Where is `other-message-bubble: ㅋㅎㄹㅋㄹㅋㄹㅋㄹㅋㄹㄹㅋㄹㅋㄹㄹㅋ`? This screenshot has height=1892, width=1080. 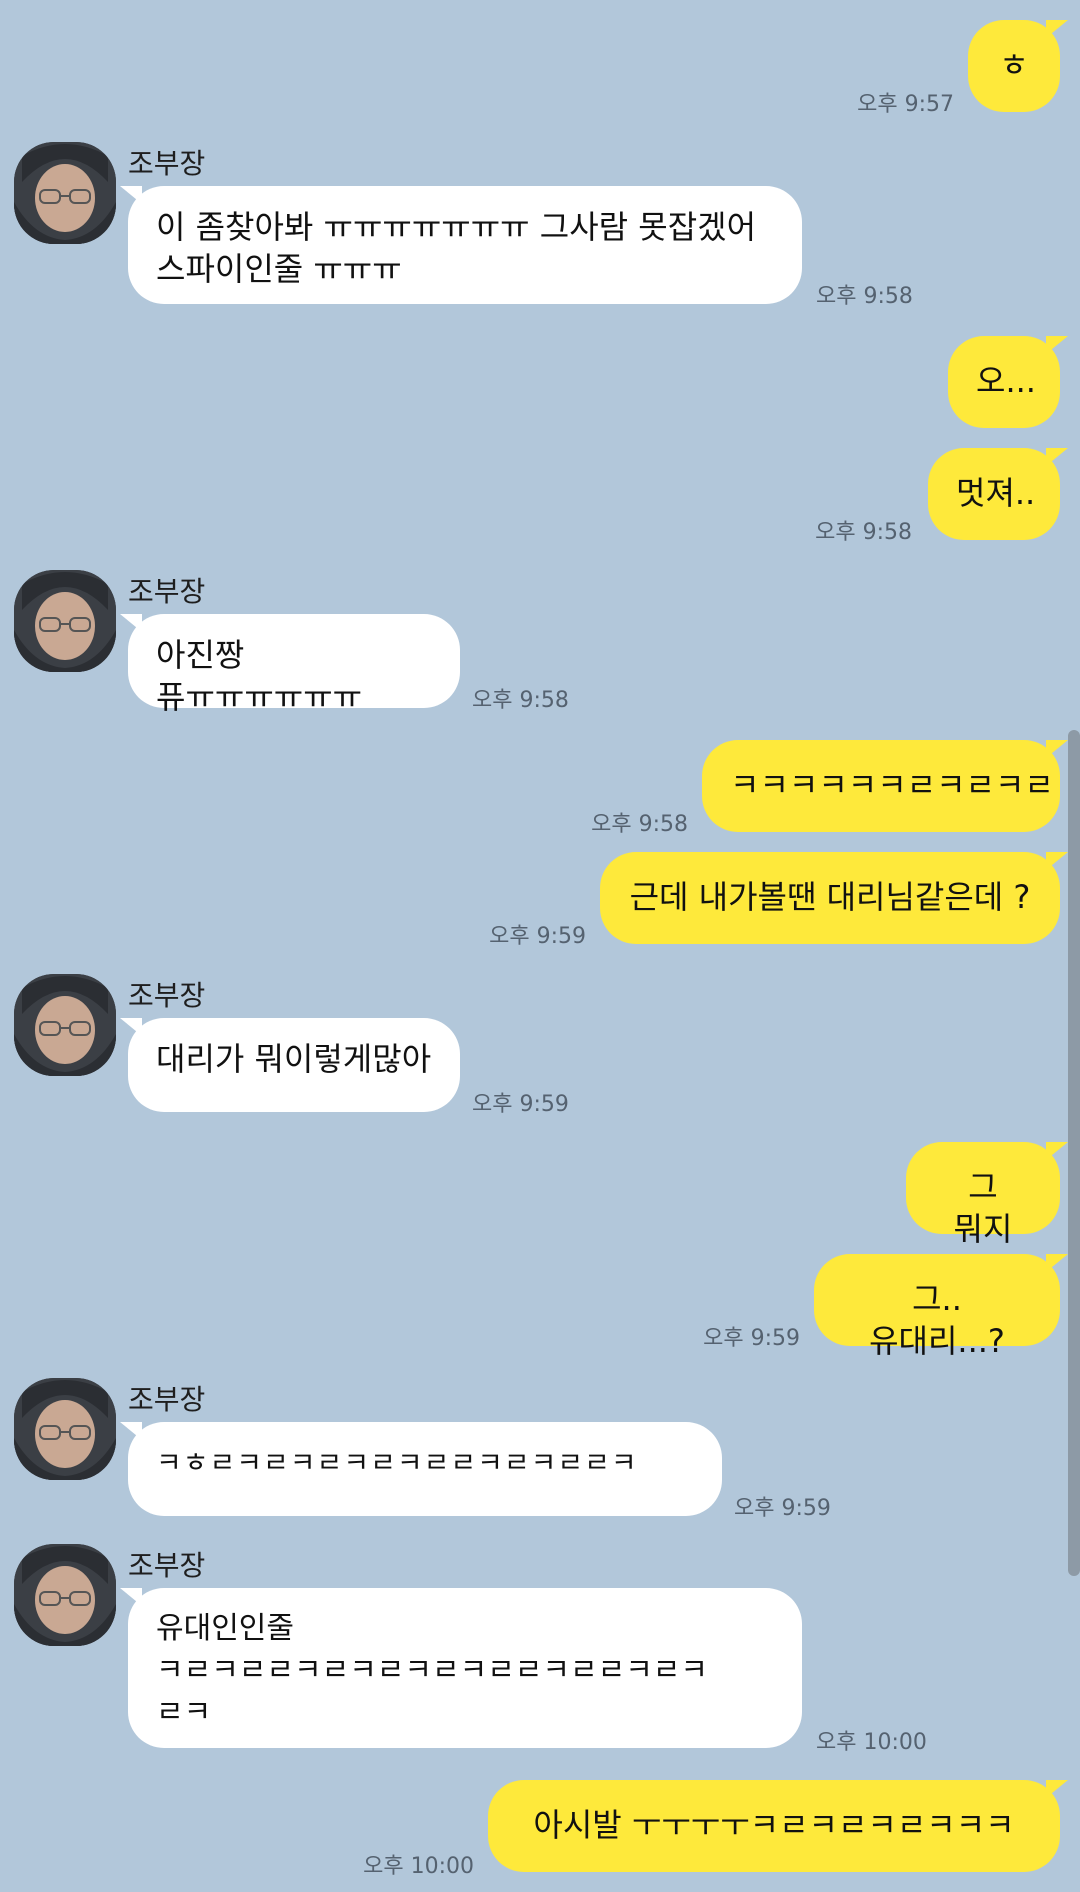
other-message-bubble: ㅋㅎㄹㅋㄹㅋㄹㅋㄹㅋㄹㄹㅋㄹㅋㄹㄹㅋ is located at coordinates (421, 1469).